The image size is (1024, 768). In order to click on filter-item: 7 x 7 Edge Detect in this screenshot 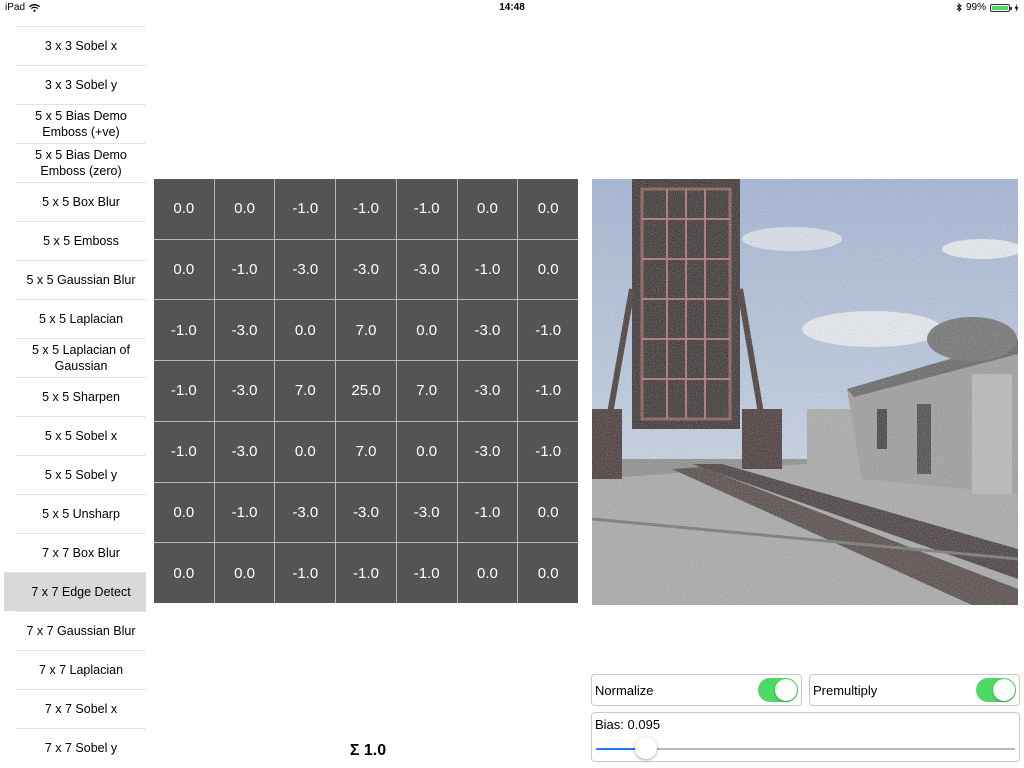, I will do `click(75, 591)`.